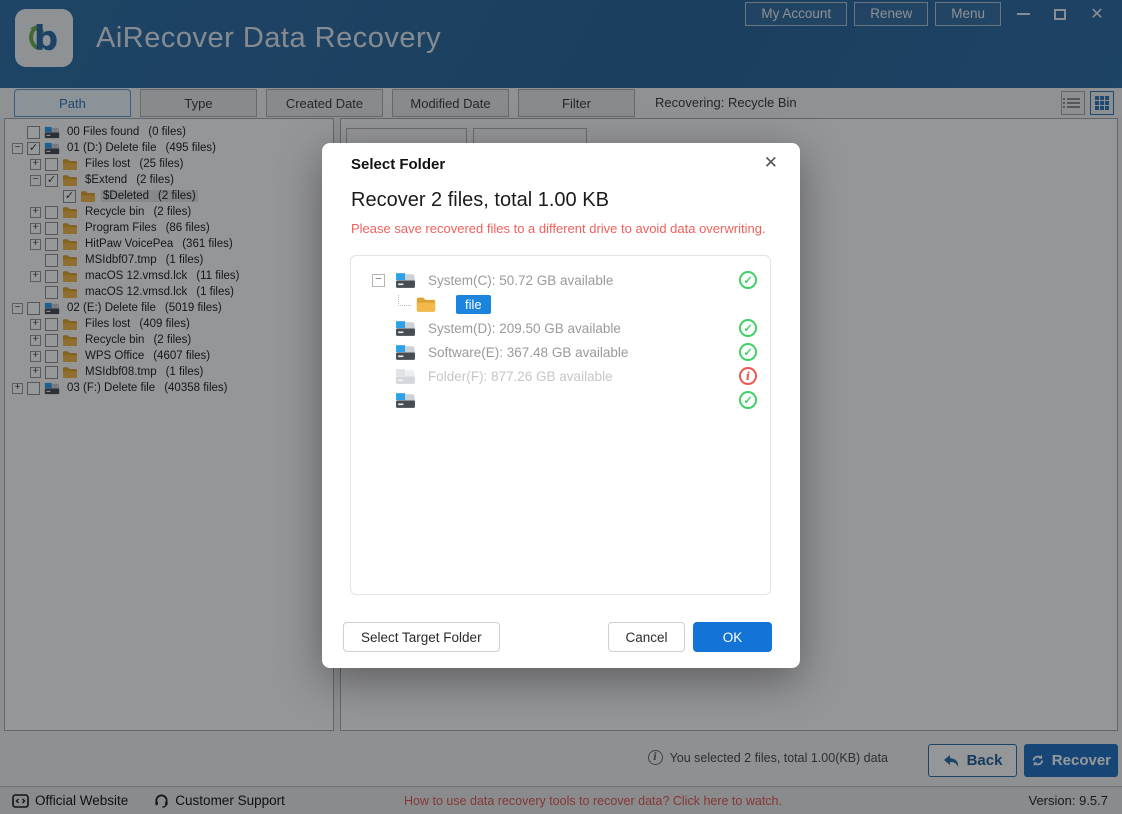 The width and height of the screenshot is (1122, 814). I want to click on dialog-close-icon: ✕, so click(771, 163).